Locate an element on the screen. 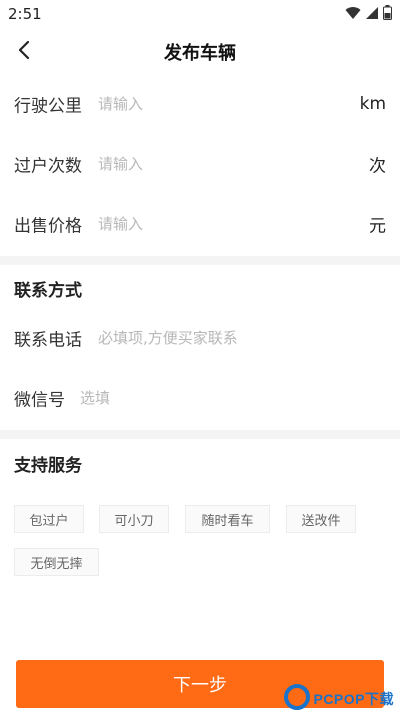 This screenshot has height=720, width=400. nav-bar: 发布车辆 is located at coordinates (200, 51).